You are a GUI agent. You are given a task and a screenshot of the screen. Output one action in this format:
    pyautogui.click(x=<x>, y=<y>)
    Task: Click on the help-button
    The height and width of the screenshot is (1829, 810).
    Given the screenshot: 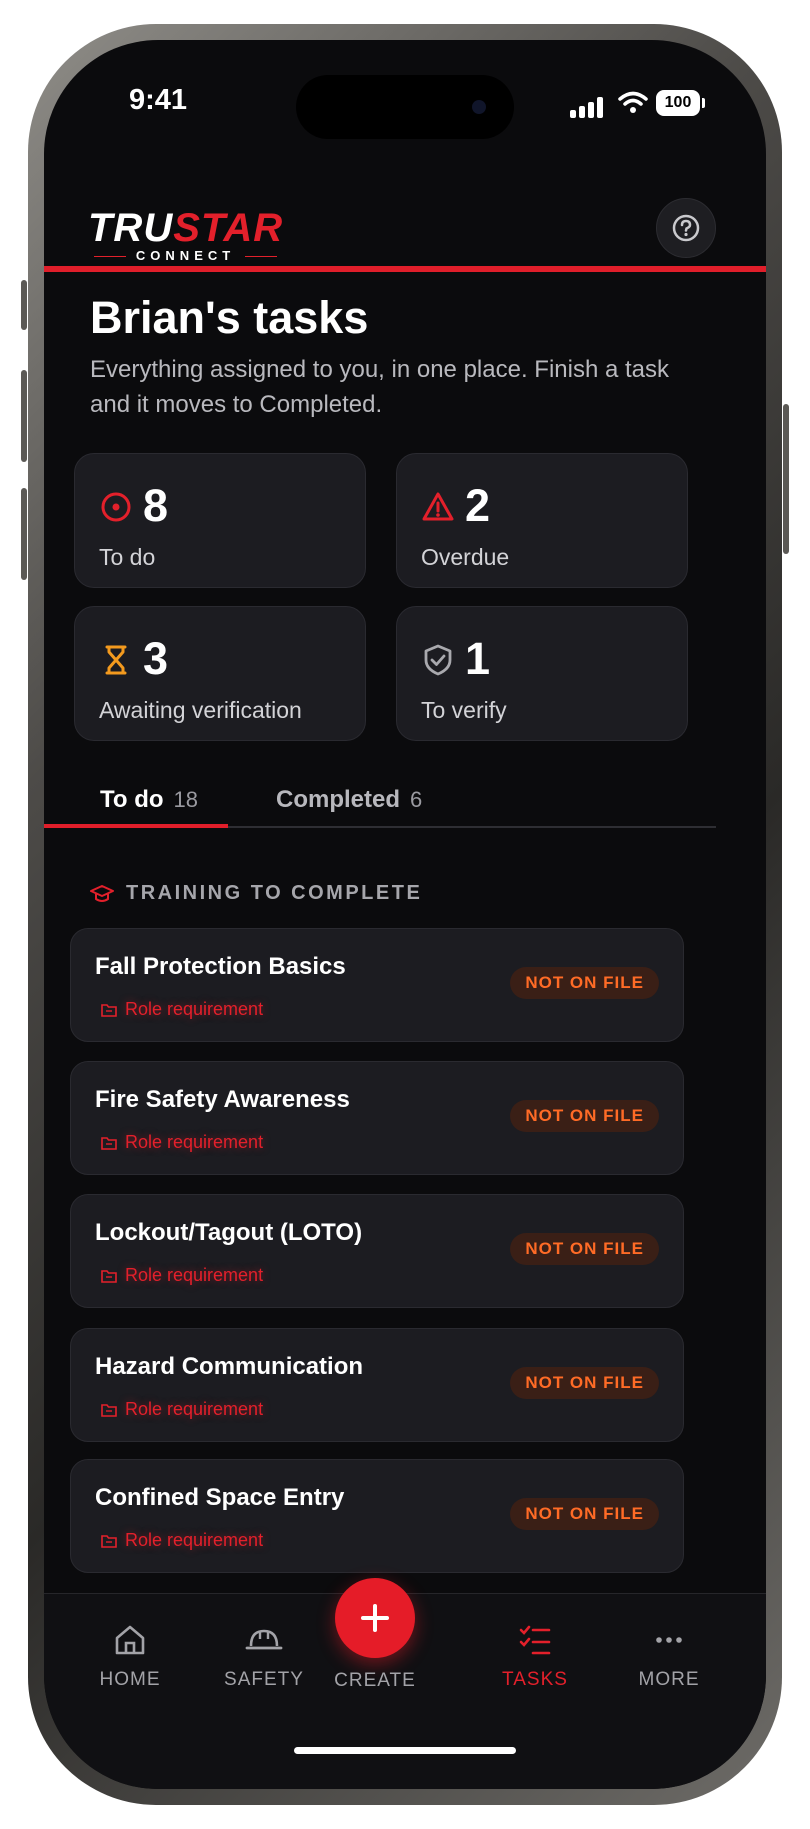 What is the action you would take?
    pyautogui.click(x=686, y=228)
    